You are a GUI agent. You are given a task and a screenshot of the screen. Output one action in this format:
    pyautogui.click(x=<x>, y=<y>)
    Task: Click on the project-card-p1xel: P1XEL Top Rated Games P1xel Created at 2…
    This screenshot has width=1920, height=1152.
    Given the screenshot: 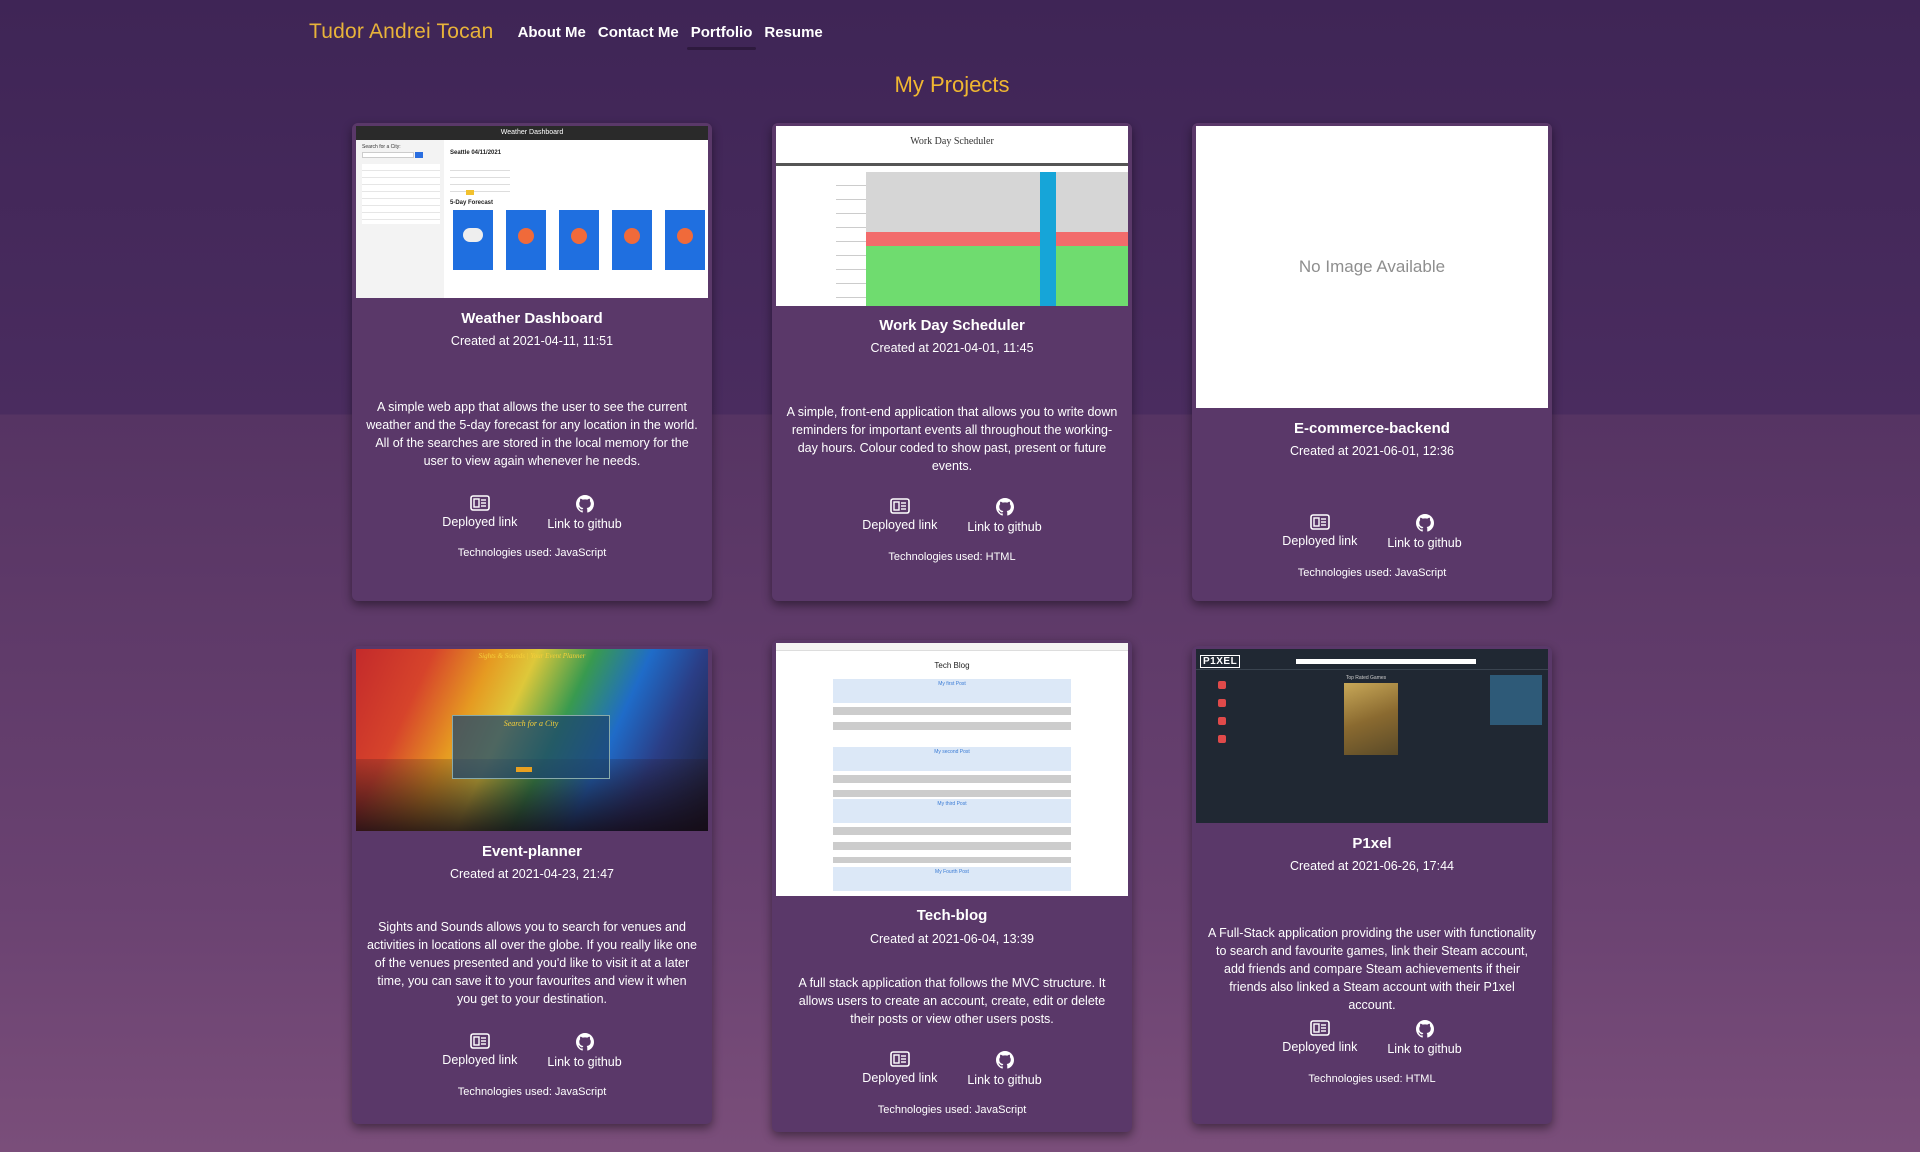 What is the action you would take?
    pyautogui.click(x=1372, y=885)
    